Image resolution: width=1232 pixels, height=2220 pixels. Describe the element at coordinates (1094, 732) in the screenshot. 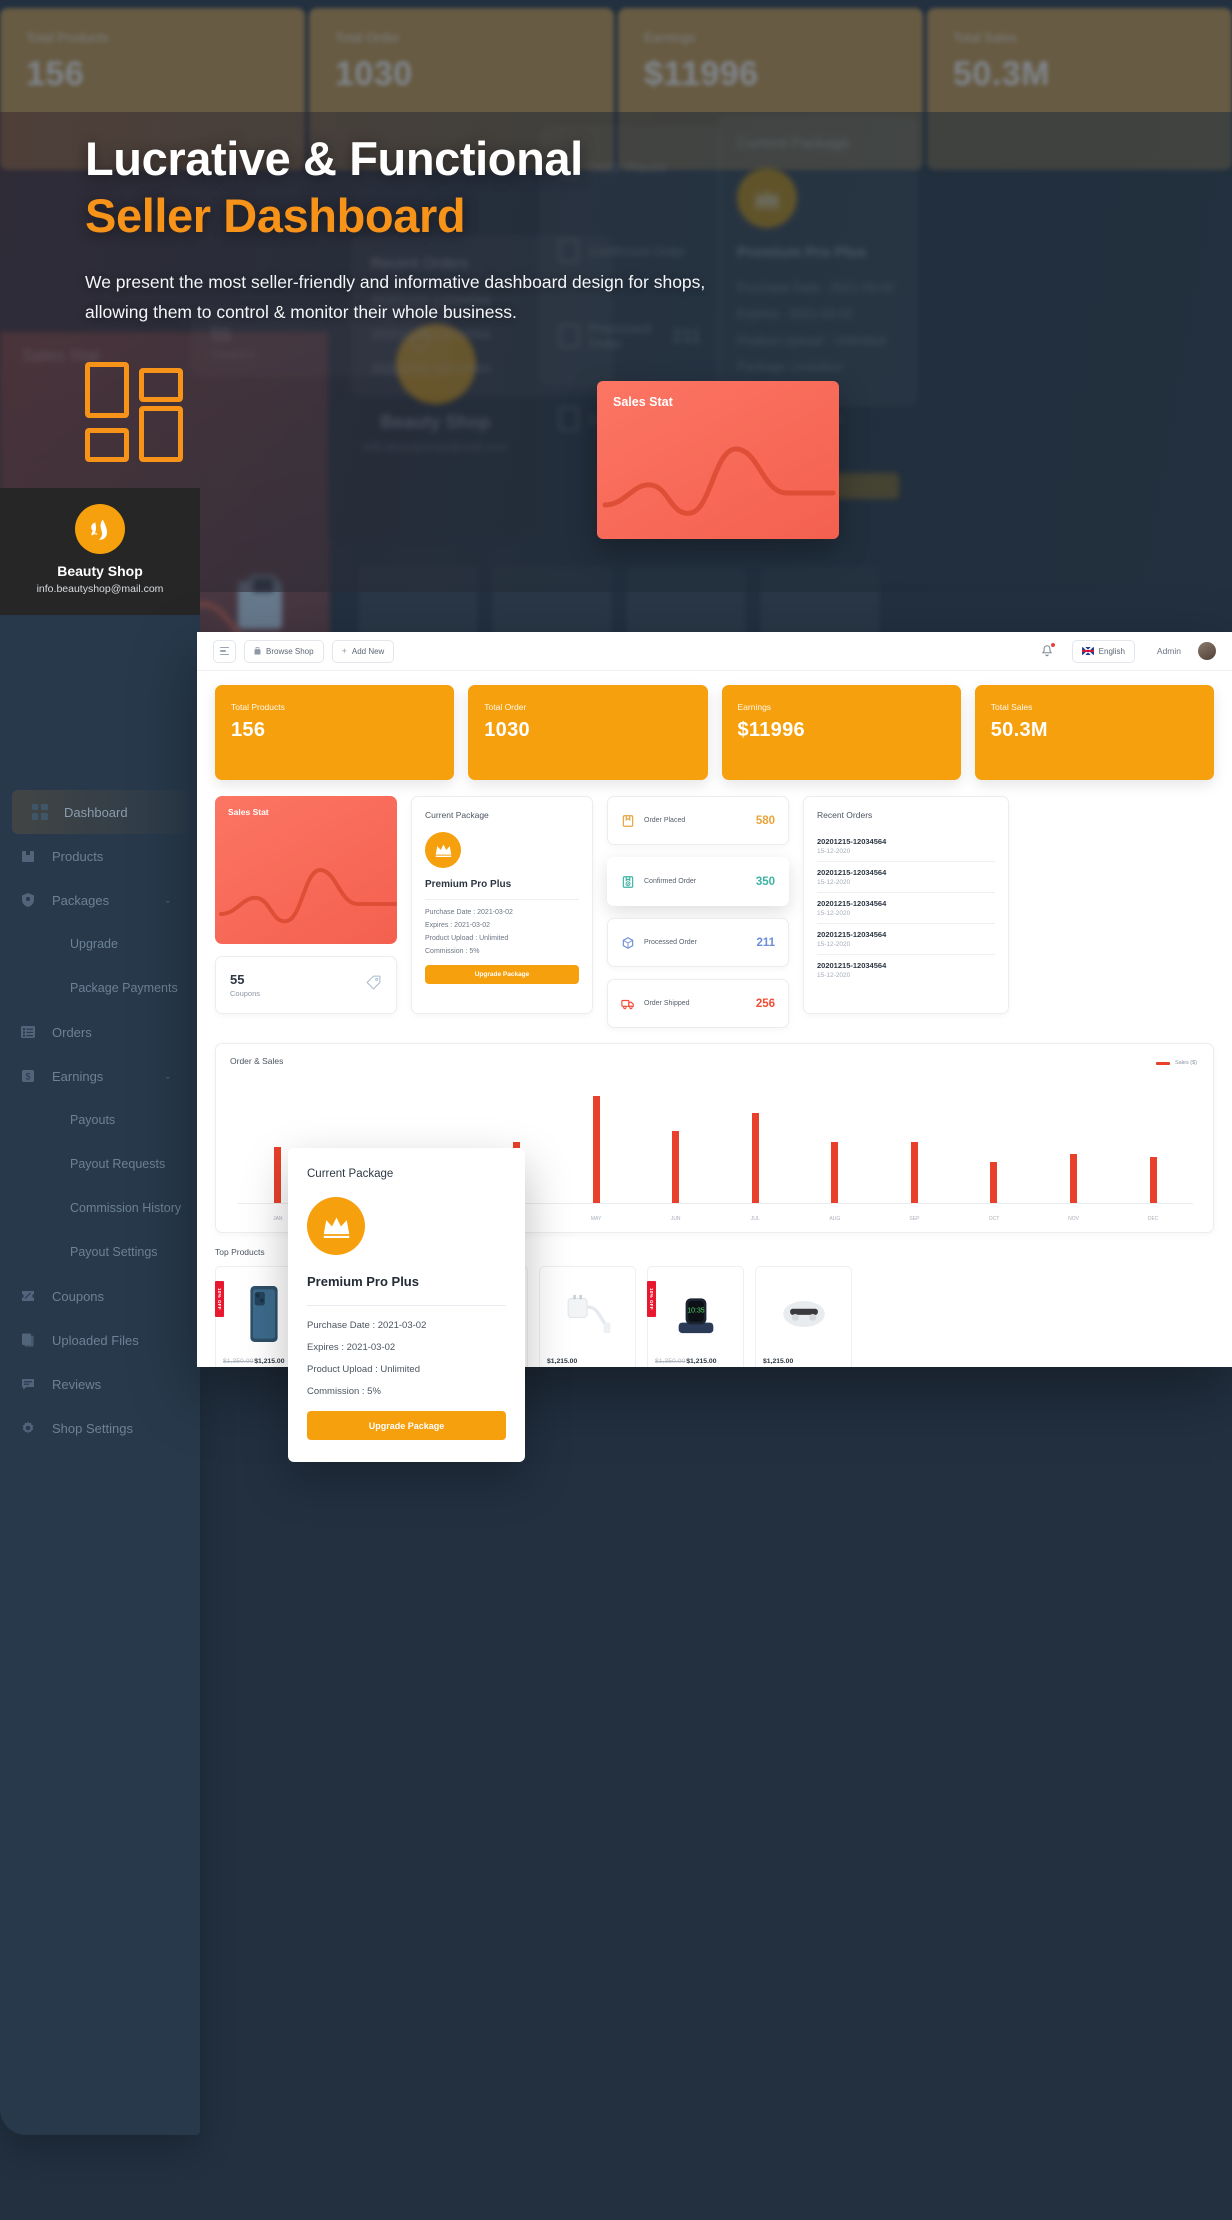

I see `kpi-card: Total Sales 50.3M` at that location.